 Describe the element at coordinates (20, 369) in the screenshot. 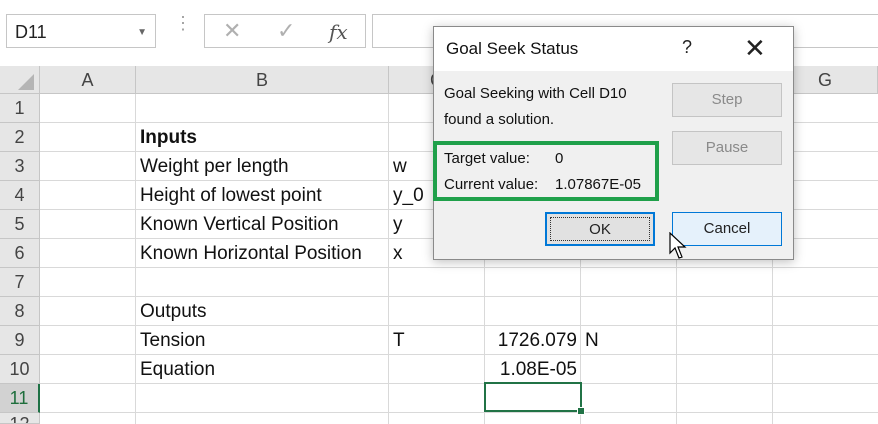

I see `row-header-10: 10` at that location.